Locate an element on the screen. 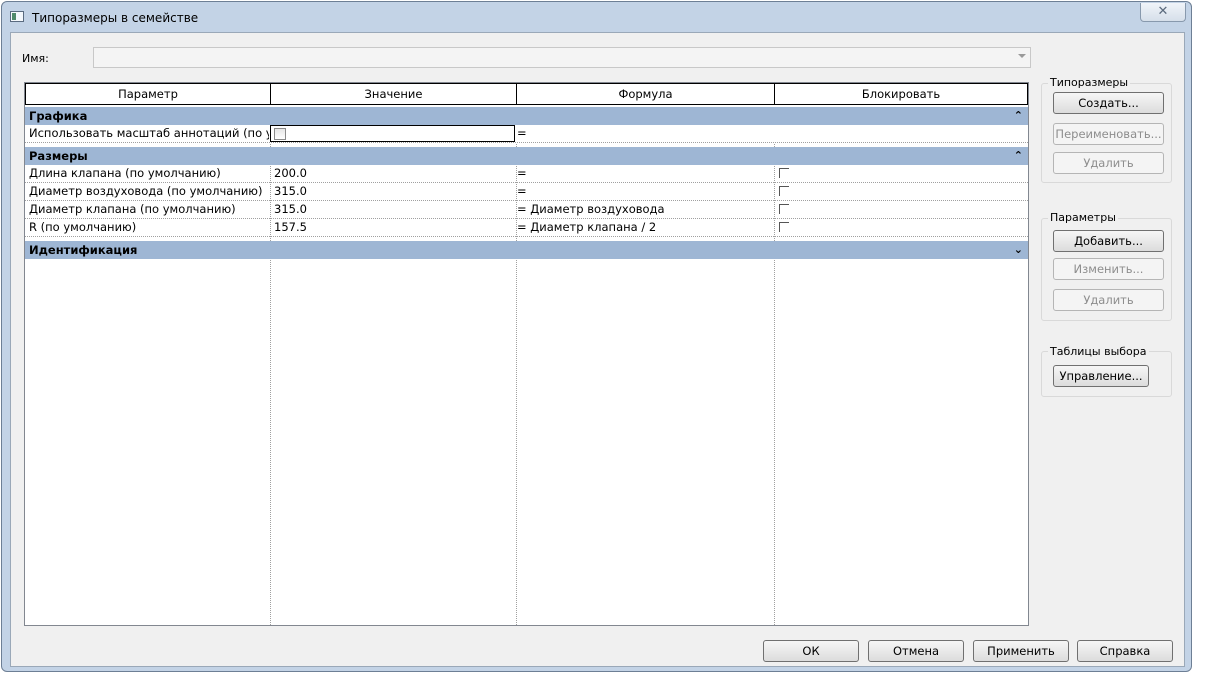  name-label: Имя: is located at coordinates (35, 58).